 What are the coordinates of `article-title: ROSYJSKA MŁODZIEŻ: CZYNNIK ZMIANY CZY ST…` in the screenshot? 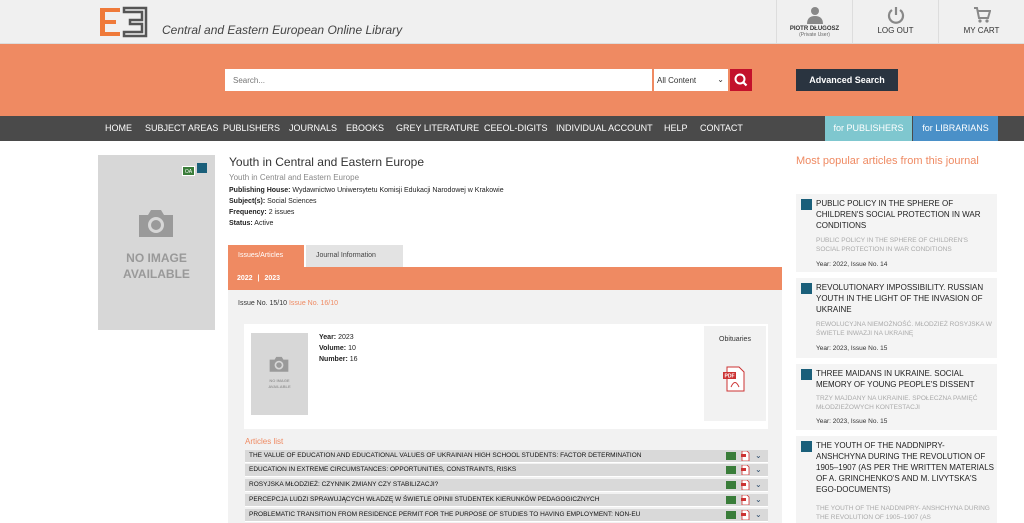 It's located at (343, 484).